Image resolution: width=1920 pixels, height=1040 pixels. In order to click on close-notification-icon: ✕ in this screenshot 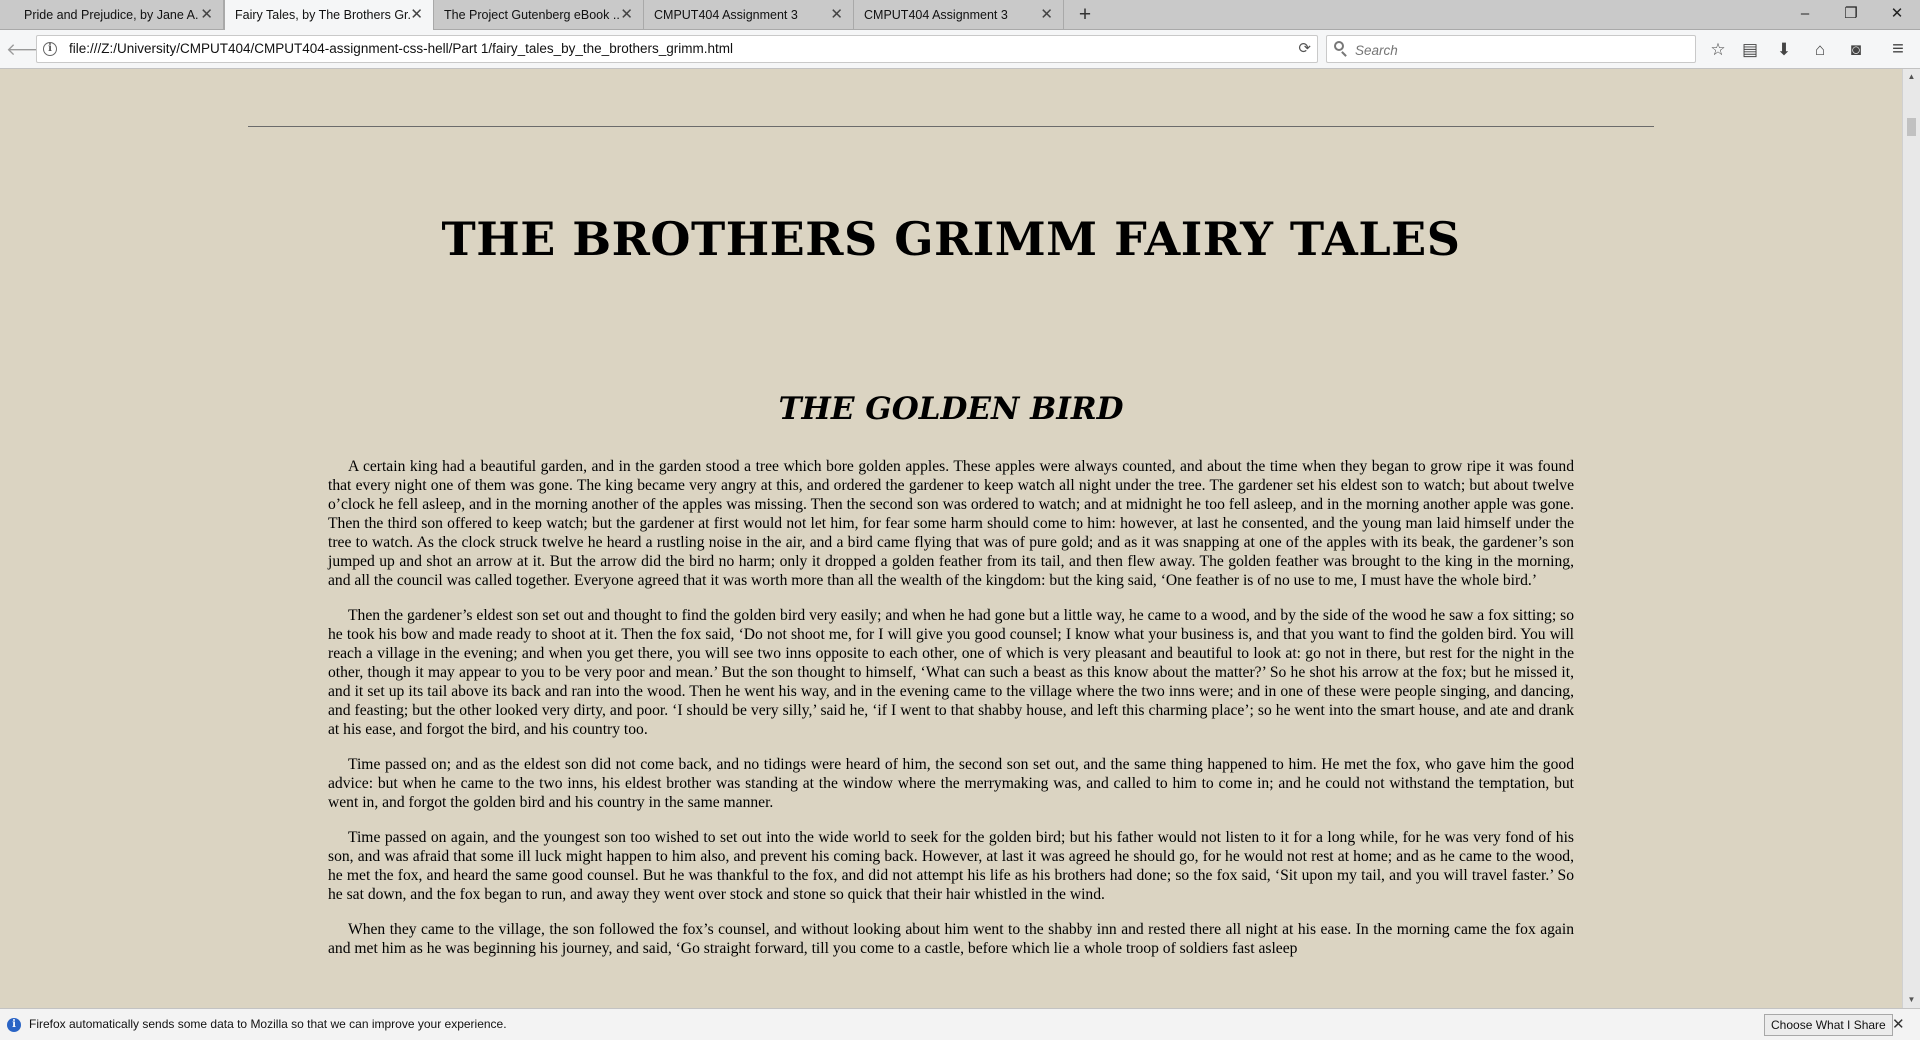, I will do `click(1898, 1024)`.